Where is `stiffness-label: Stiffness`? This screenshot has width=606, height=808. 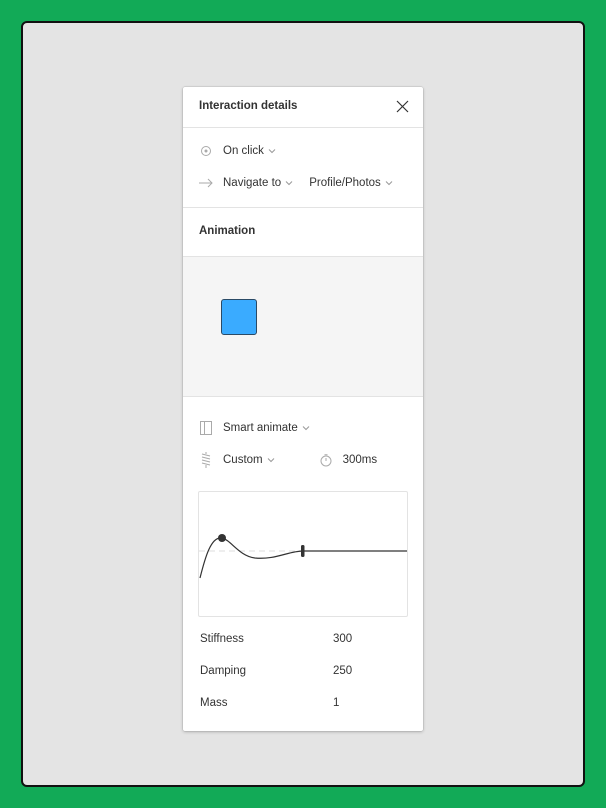
stiffness-label: Stiffness is located at coordinates (222, 639).